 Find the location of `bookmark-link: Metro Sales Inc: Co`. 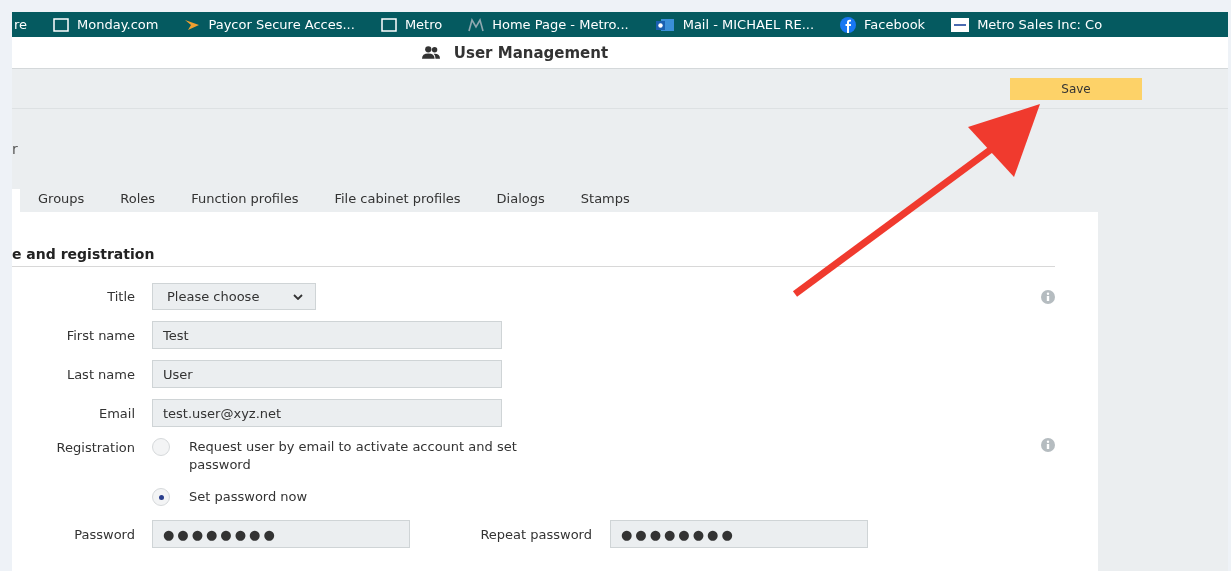

bookmark-link: Metro Sales Inc: Co is located at coordinates (1027, 24).